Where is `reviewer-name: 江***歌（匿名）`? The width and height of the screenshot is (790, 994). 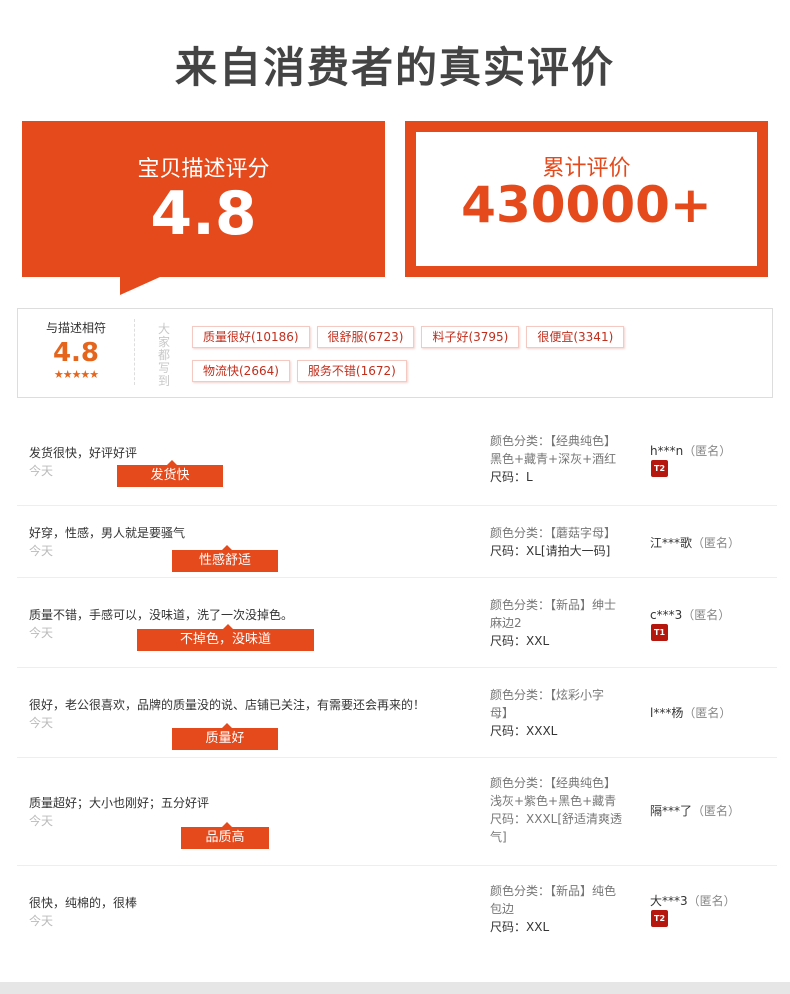
reviewer-name: 江***歌（匿名） is located at coordinates (695, 542).